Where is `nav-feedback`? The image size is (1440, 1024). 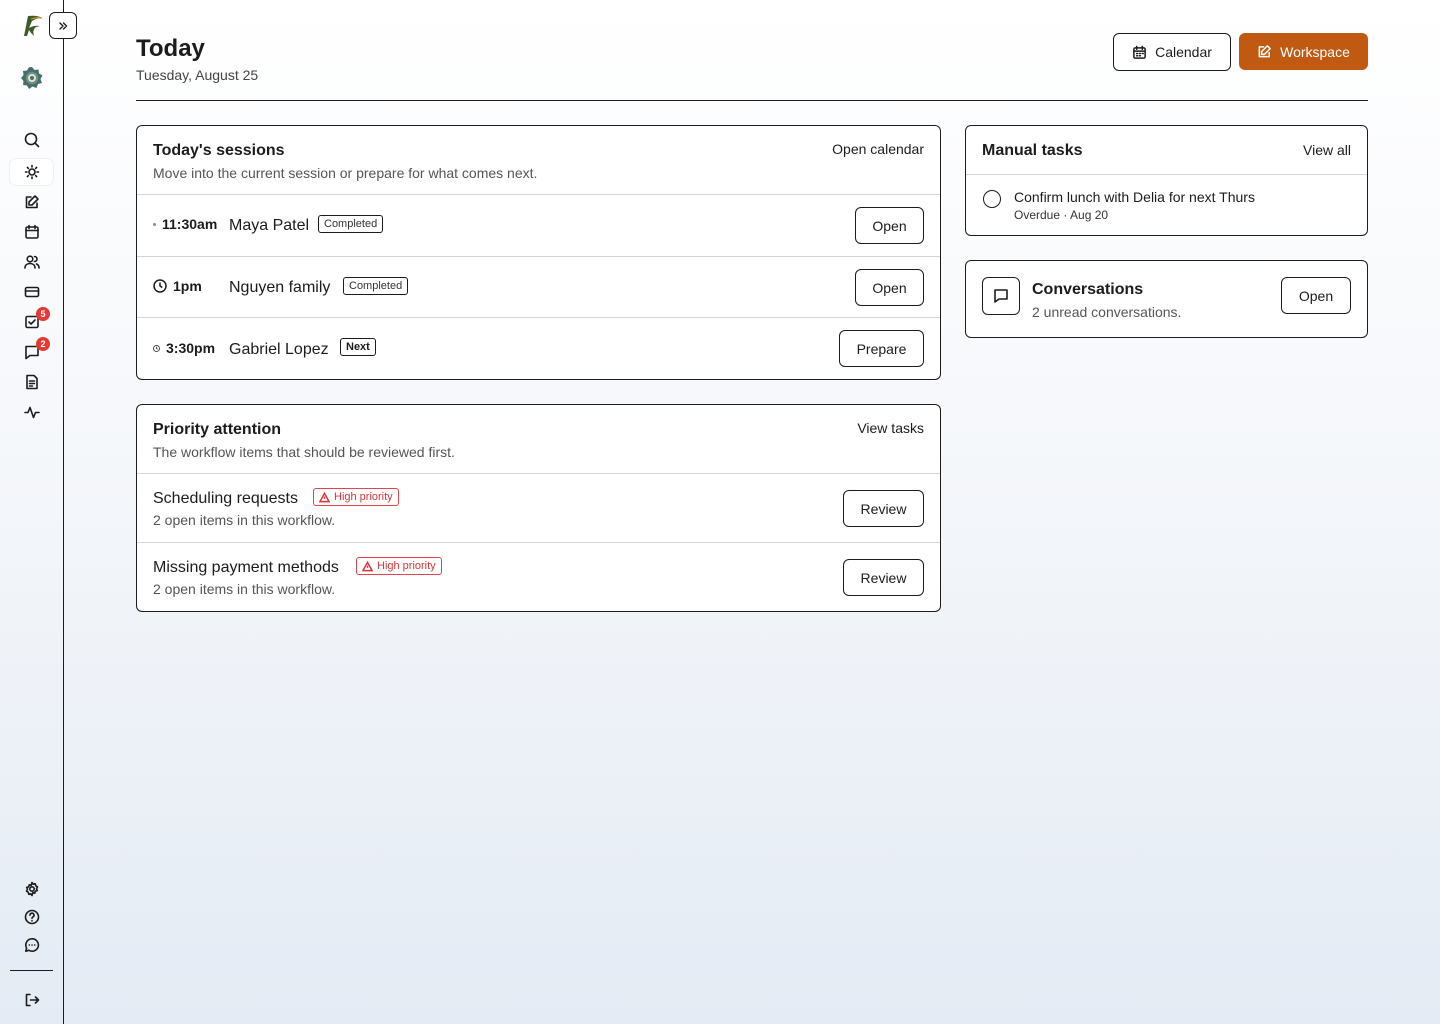
nav-feedback is located at coordinates (31, 945).